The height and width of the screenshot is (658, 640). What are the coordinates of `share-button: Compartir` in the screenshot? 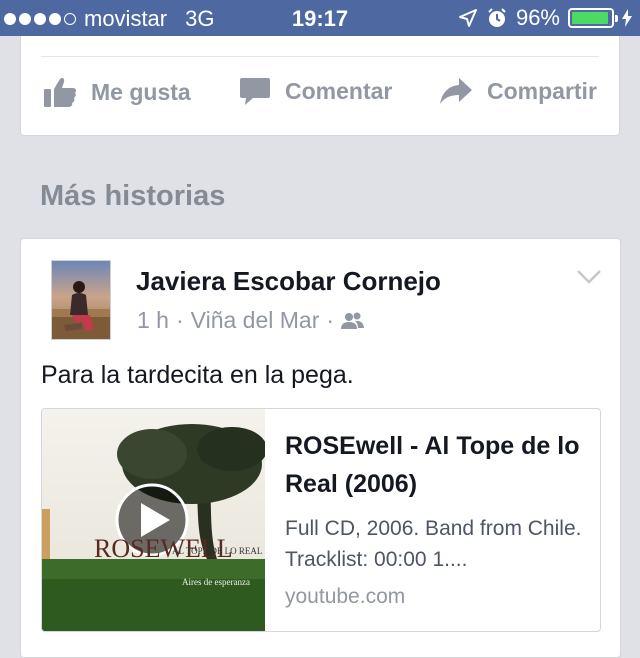 It's located at (518, 91).